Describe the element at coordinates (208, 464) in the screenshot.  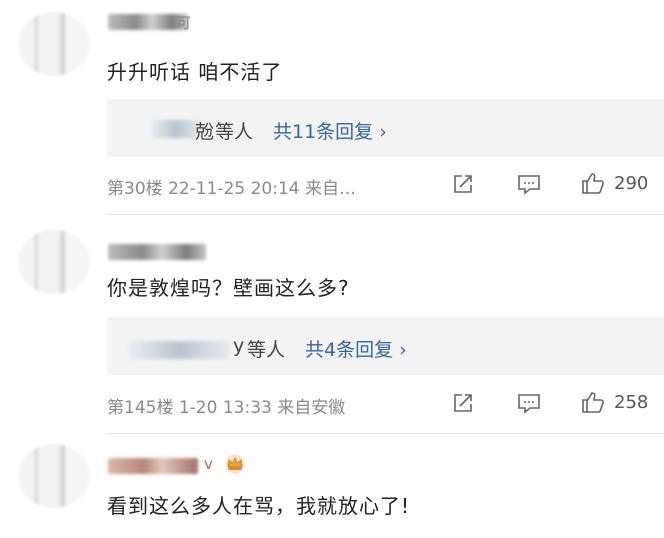
I see `username-tail: v` at that location.